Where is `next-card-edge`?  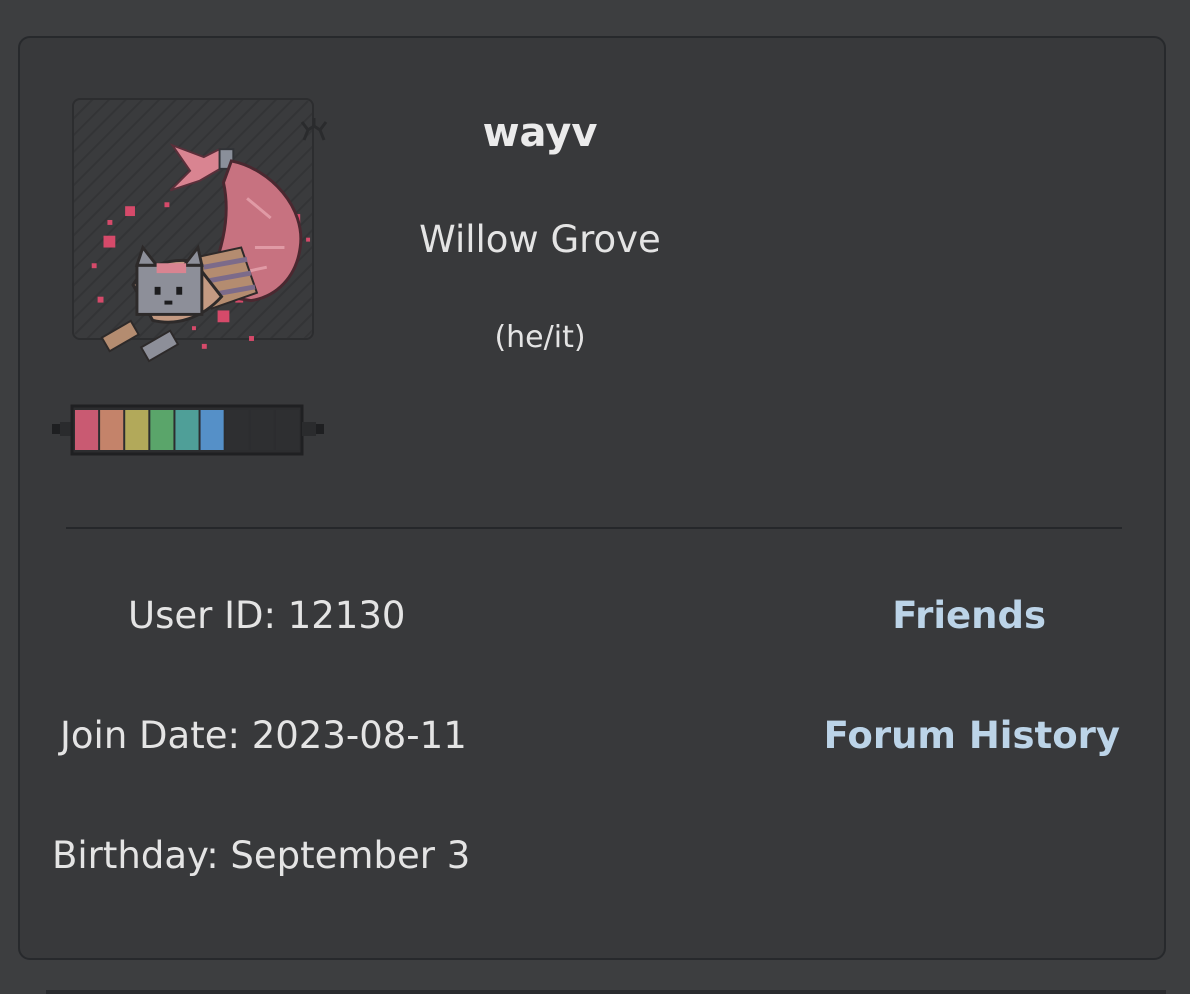 next-card-edge is located at coordinates (606, 992).